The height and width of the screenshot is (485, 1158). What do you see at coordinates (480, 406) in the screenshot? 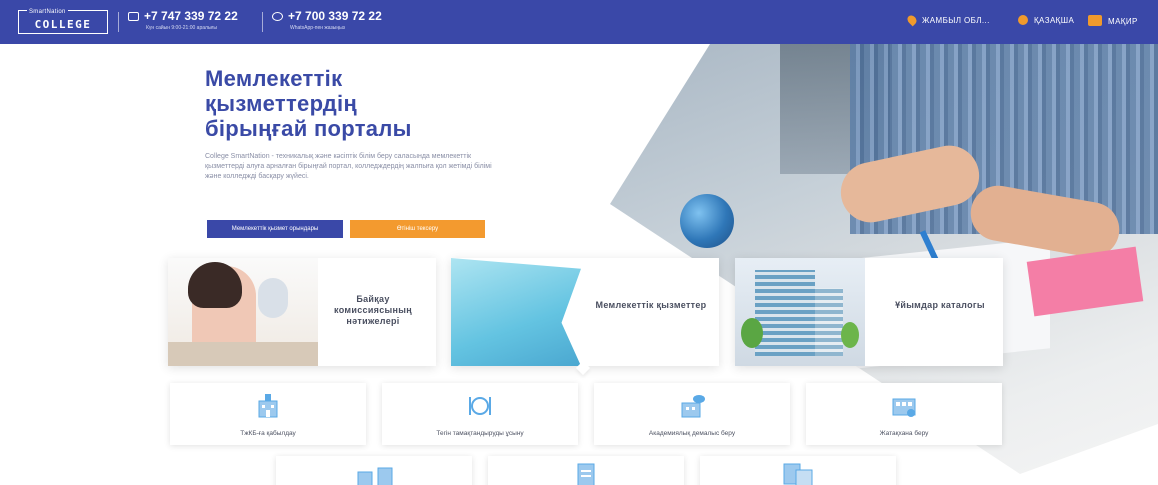
I see `meal-icon` at bounding box center [480, 406].